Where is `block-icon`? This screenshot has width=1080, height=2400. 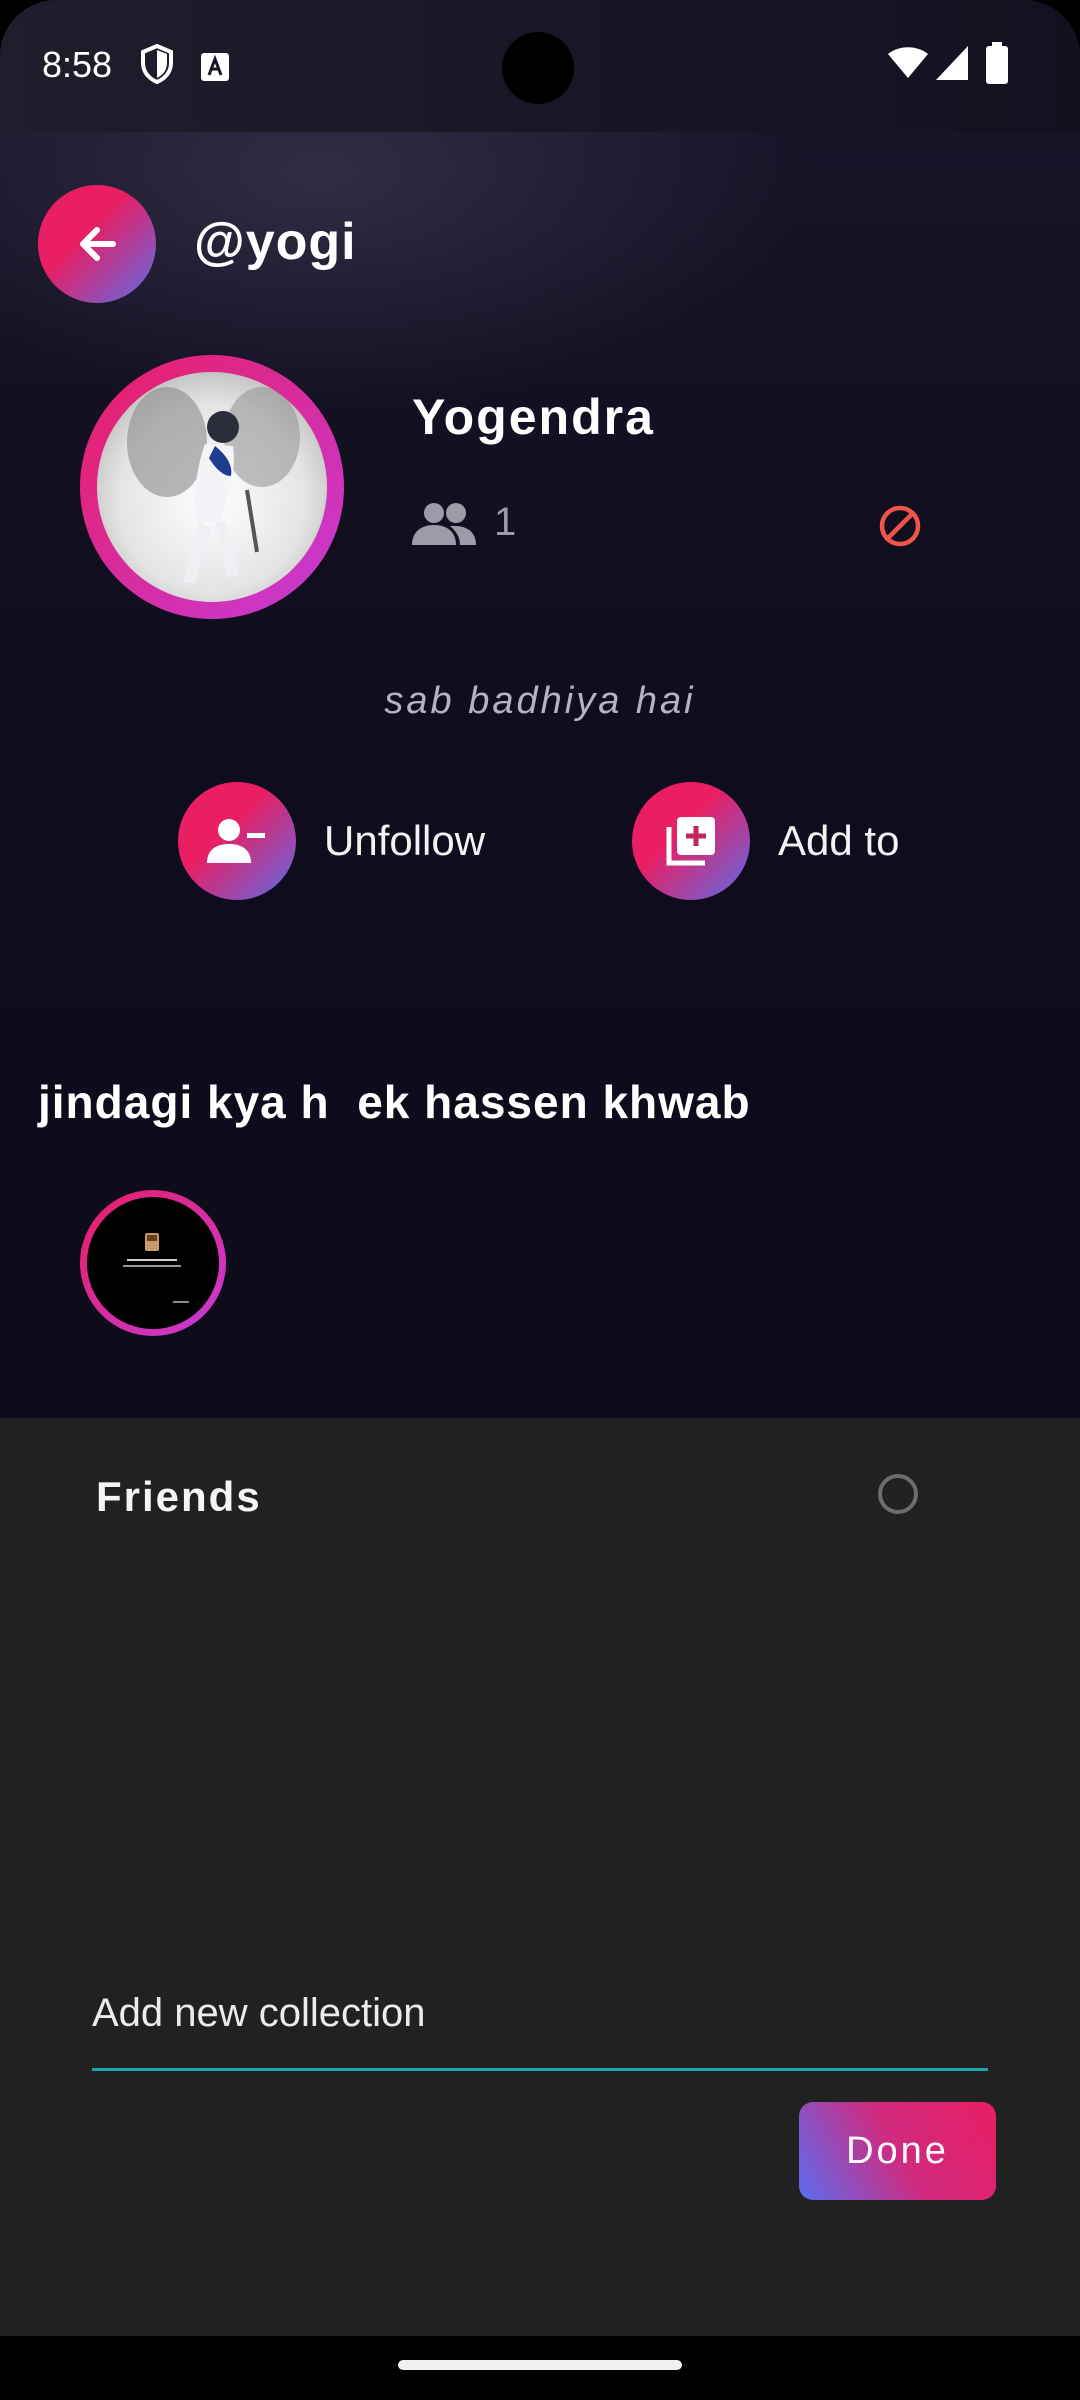 block-icon is located at coordinates (900, 528).